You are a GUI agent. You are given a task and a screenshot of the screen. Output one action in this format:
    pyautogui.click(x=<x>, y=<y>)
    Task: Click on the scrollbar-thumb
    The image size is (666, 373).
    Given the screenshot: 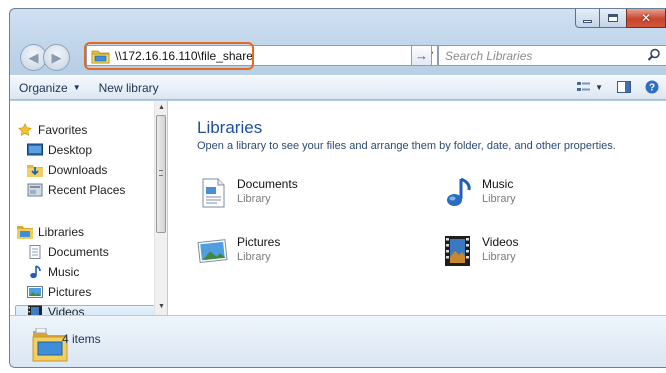 What is the action you would take?
    pyautogui.click(x=161, y=174)
    